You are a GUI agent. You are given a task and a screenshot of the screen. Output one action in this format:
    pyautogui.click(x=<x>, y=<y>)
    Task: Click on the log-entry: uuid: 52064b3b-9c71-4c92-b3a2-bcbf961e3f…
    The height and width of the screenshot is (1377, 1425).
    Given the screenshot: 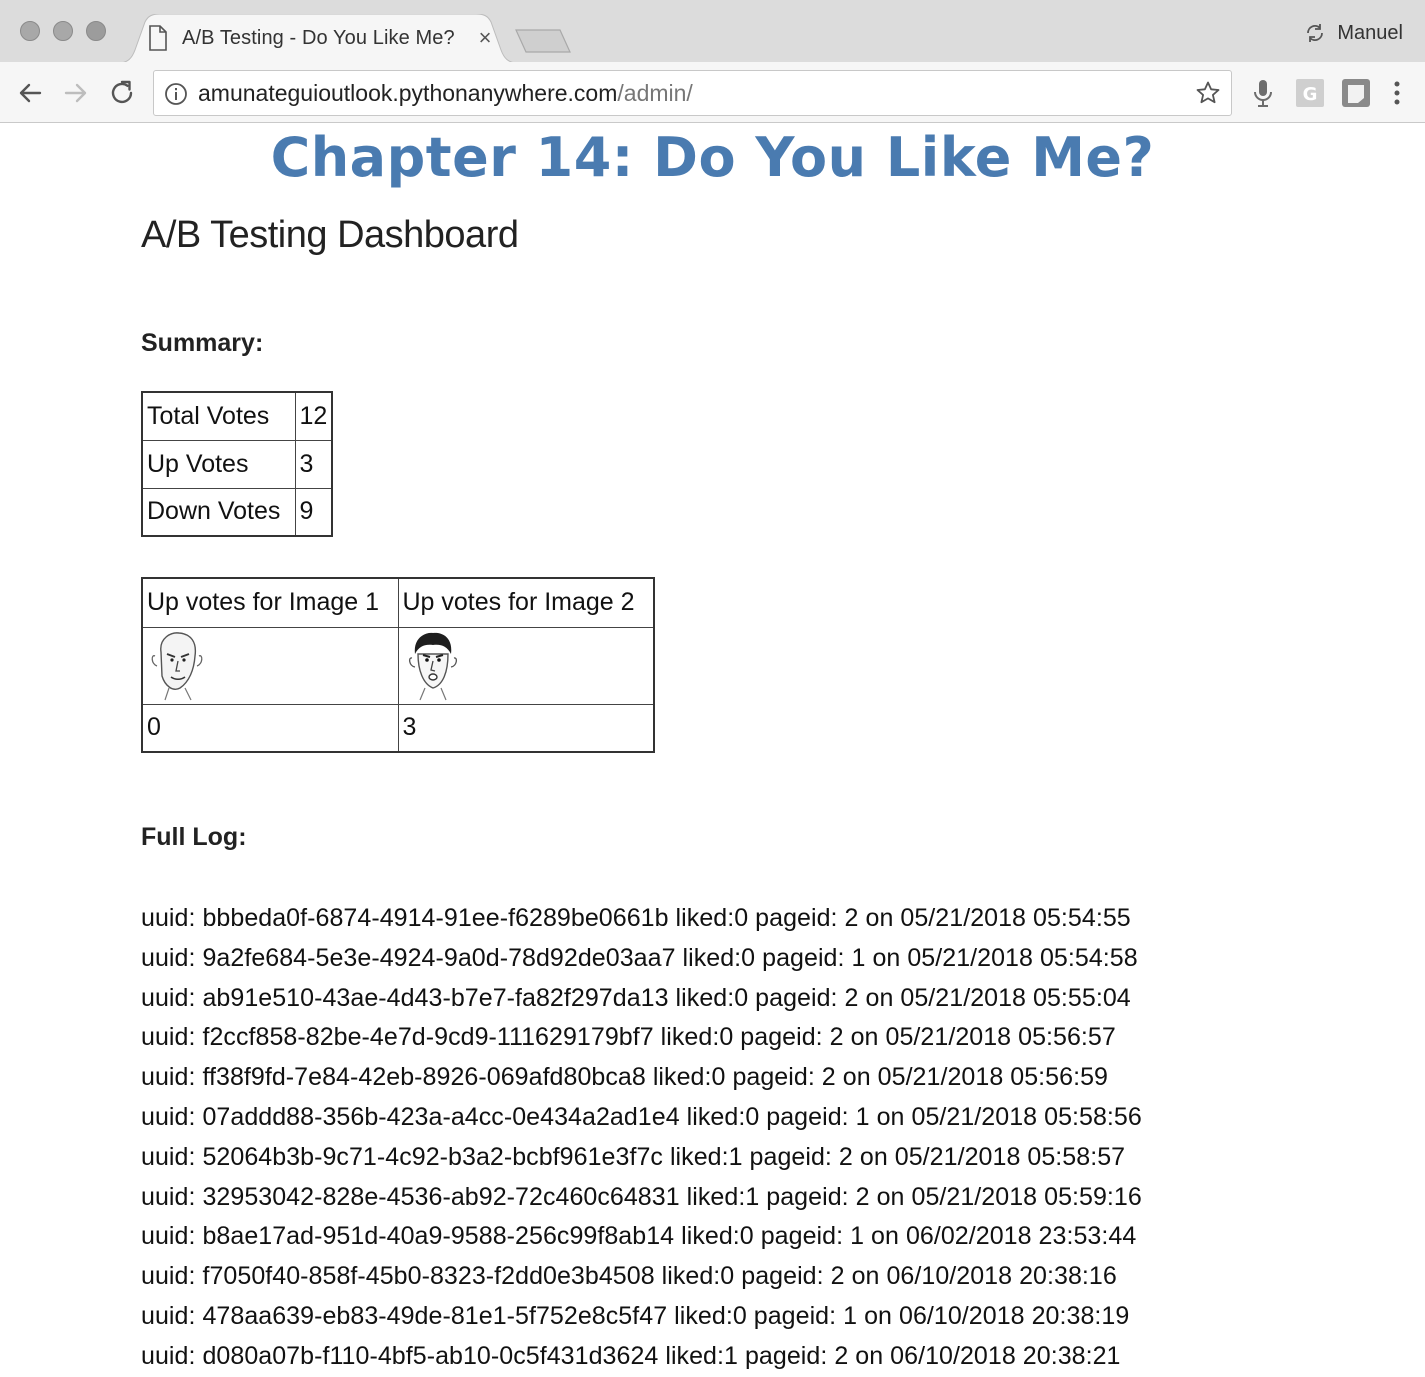 What is the action you would take?
    pyautogui.click(x=633, y=1156)
    